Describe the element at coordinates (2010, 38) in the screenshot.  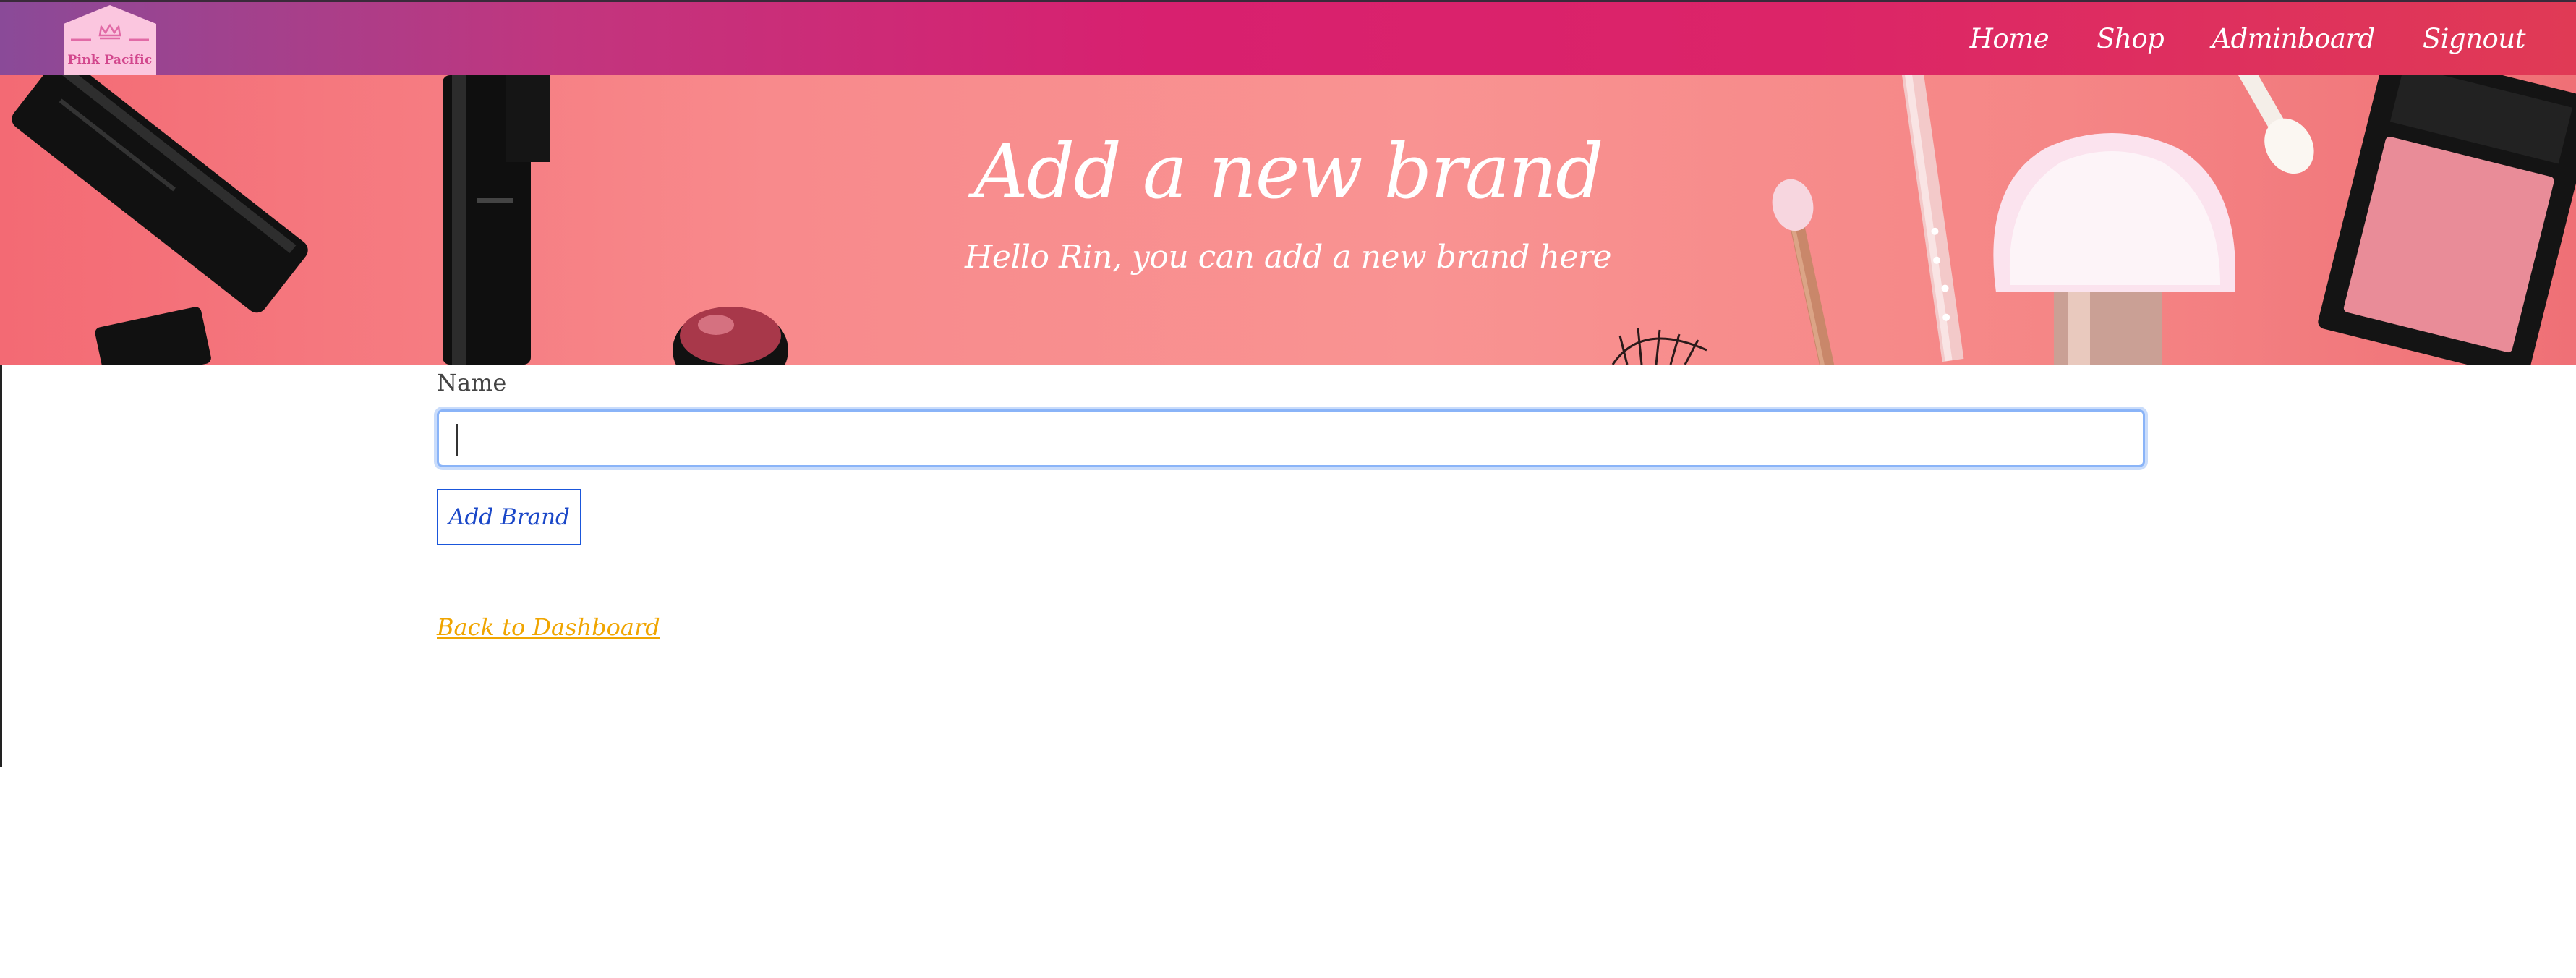
I see `nav-home: Home` at that location.